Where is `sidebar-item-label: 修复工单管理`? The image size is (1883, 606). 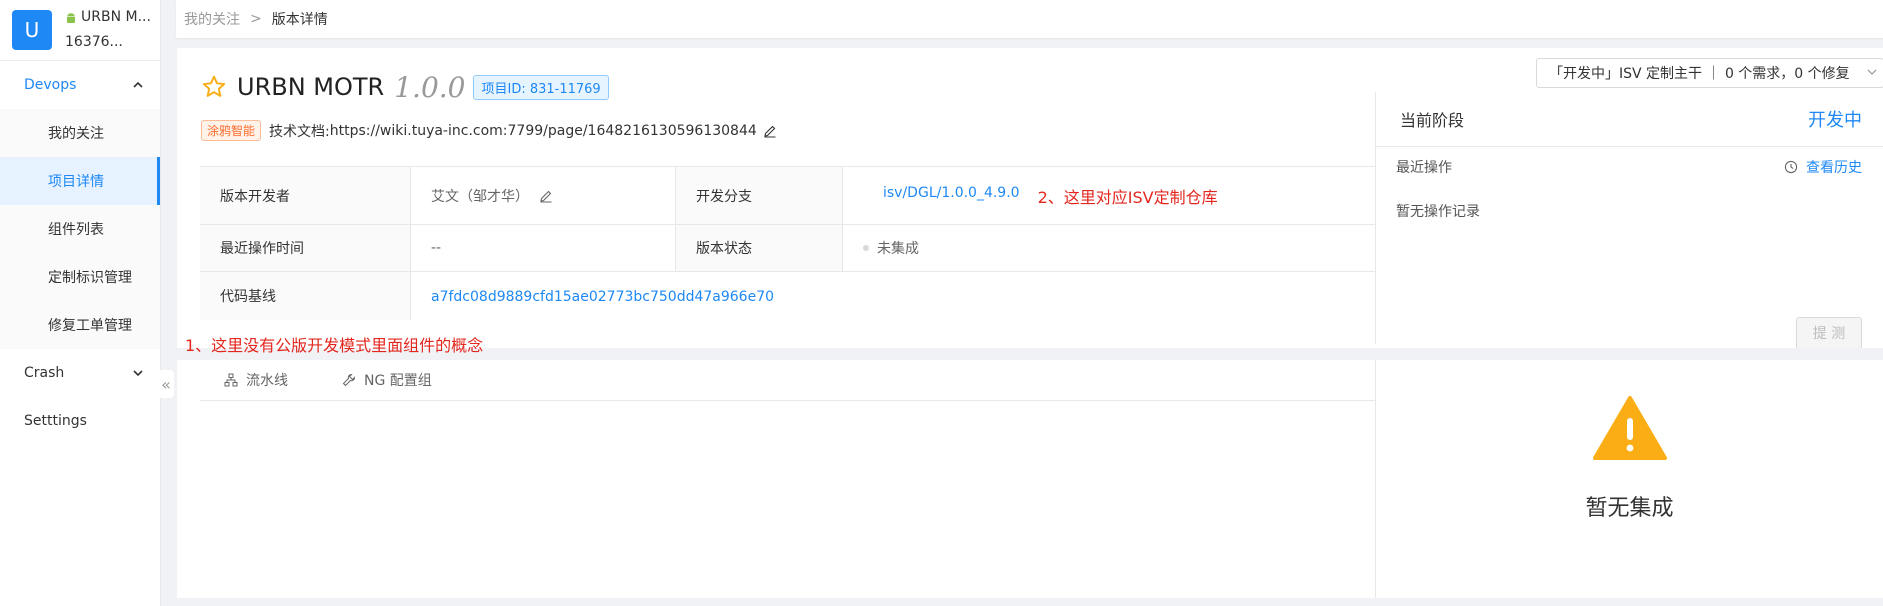 sidebar-item-label: 修复工单管理 is located at coordinates (90, 326).